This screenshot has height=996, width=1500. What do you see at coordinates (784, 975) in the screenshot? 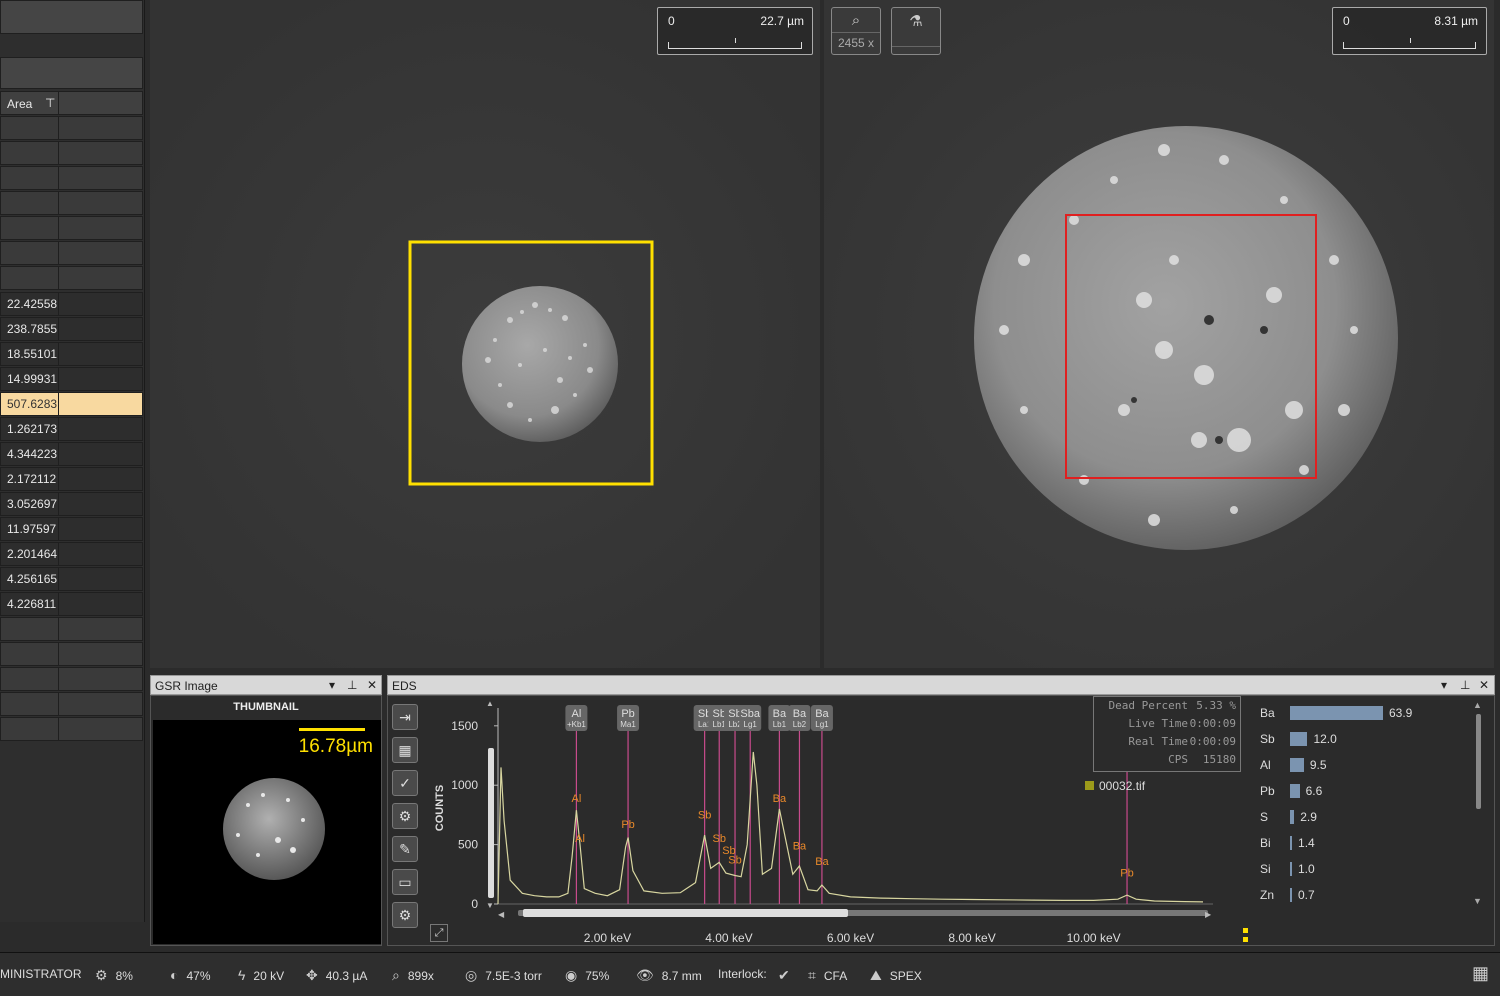
I see `check-icon: ✔` at bounding box center [784, 975].